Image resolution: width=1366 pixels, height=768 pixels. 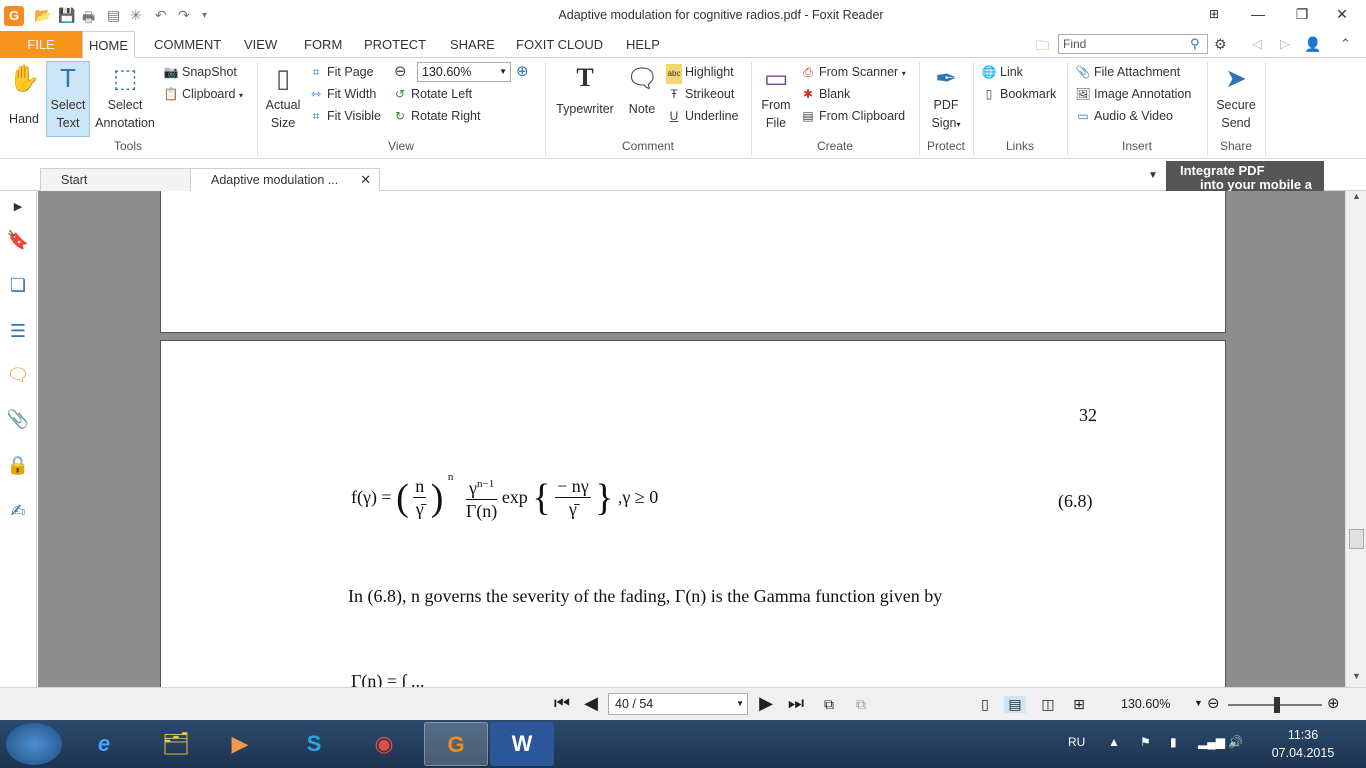 What do you see at coordinates (1211, 742) in the screenshot?
I see `network-icon: ▂▄▆` at bounding box center [1211, 742].